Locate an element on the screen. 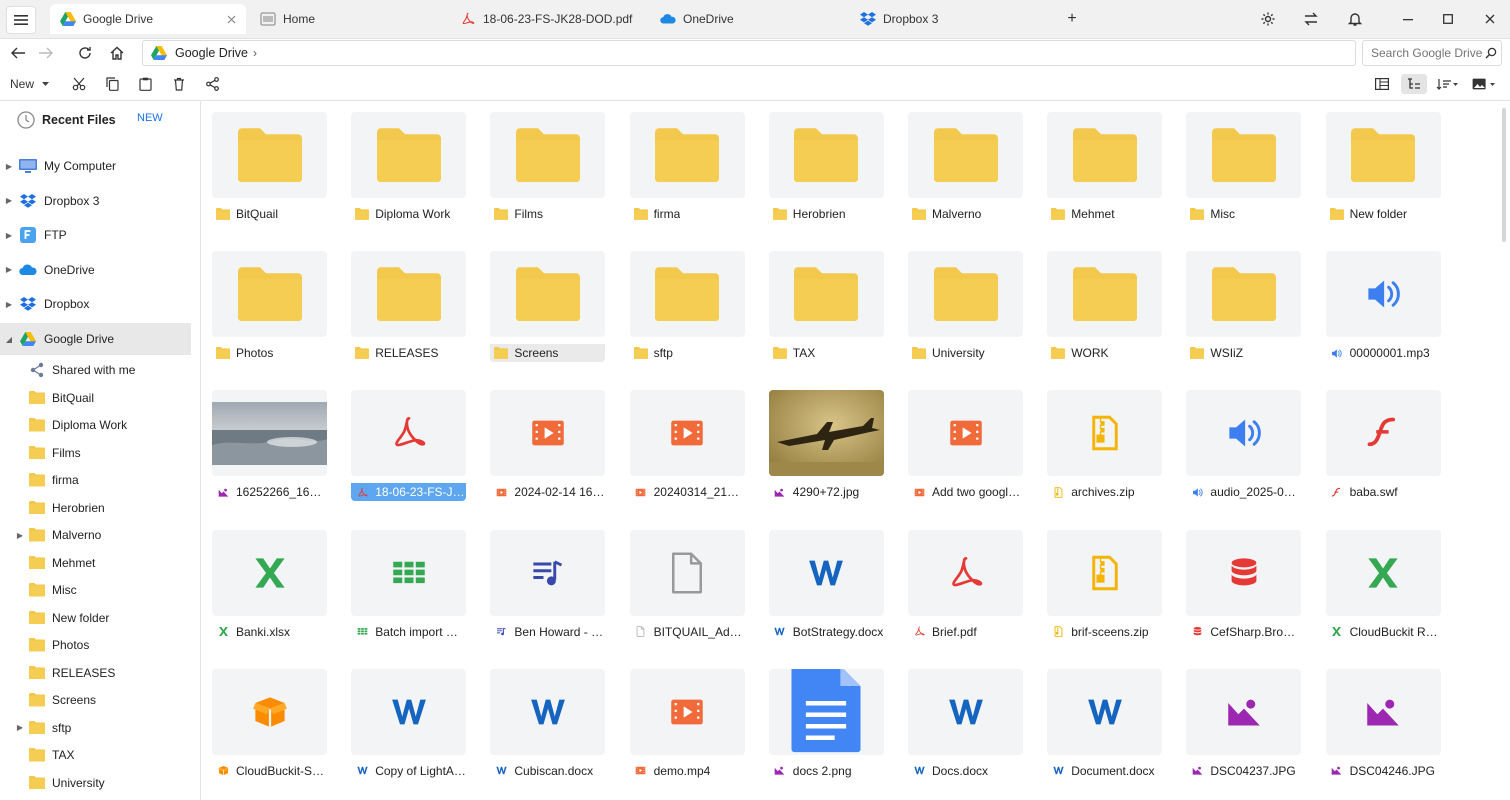  address-field: Google Drive › is located at coordinates (749, 53).